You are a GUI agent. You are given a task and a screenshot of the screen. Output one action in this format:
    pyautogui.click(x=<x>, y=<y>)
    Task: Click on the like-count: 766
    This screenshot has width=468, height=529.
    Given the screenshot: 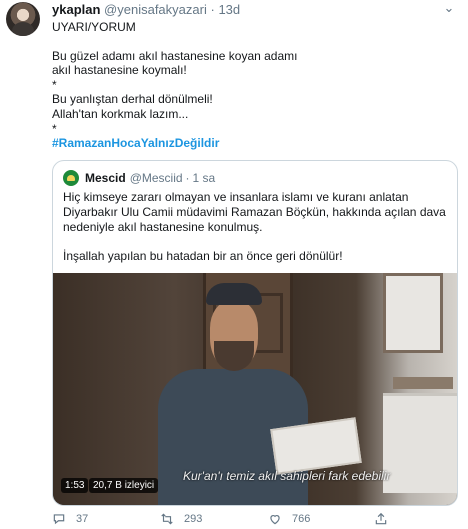 What is the action you would take?
    pyautogui.click(x=301, y=519)
    